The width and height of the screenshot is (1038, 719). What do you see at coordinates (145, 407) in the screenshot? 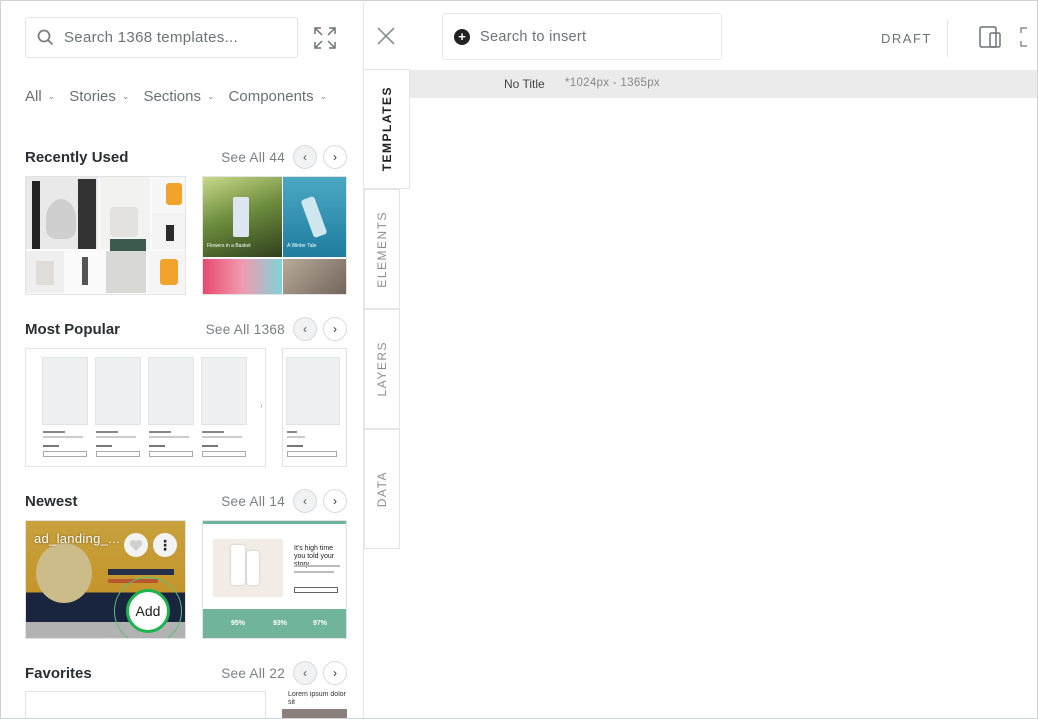
I see `template-thumbnail: ›` at bounding box center [145, 407].